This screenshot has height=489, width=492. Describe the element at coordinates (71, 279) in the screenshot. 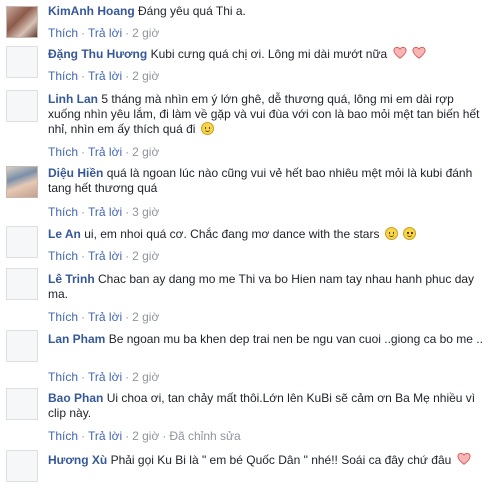

I see `commenter-name: Lê Trinh` at that location.